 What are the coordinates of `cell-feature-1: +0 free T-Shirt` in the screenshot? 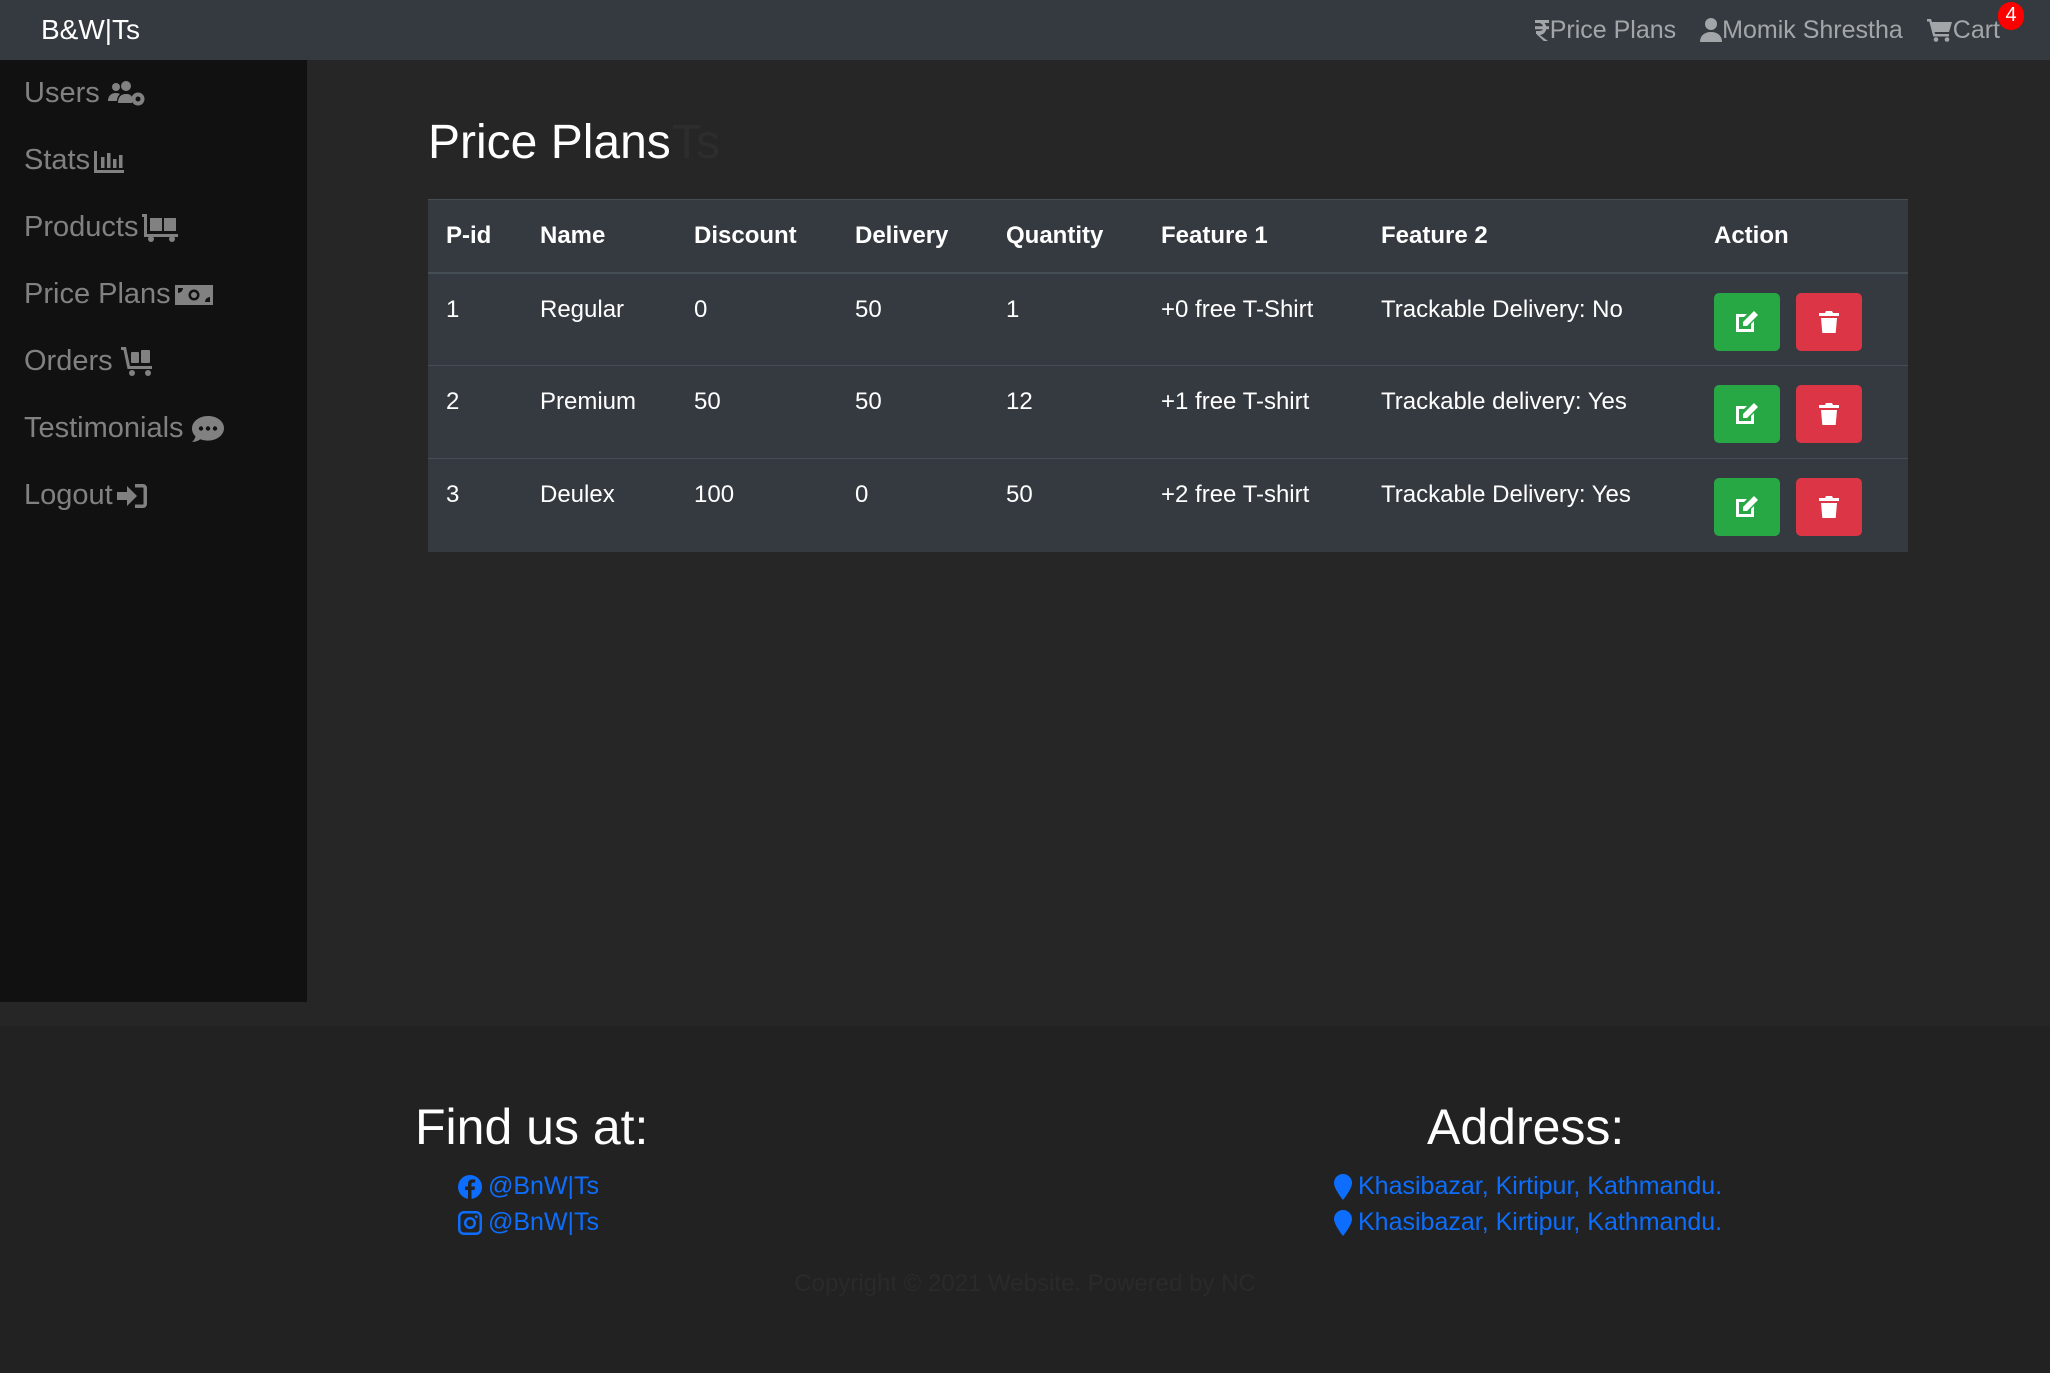 It's located at (1253, 319).